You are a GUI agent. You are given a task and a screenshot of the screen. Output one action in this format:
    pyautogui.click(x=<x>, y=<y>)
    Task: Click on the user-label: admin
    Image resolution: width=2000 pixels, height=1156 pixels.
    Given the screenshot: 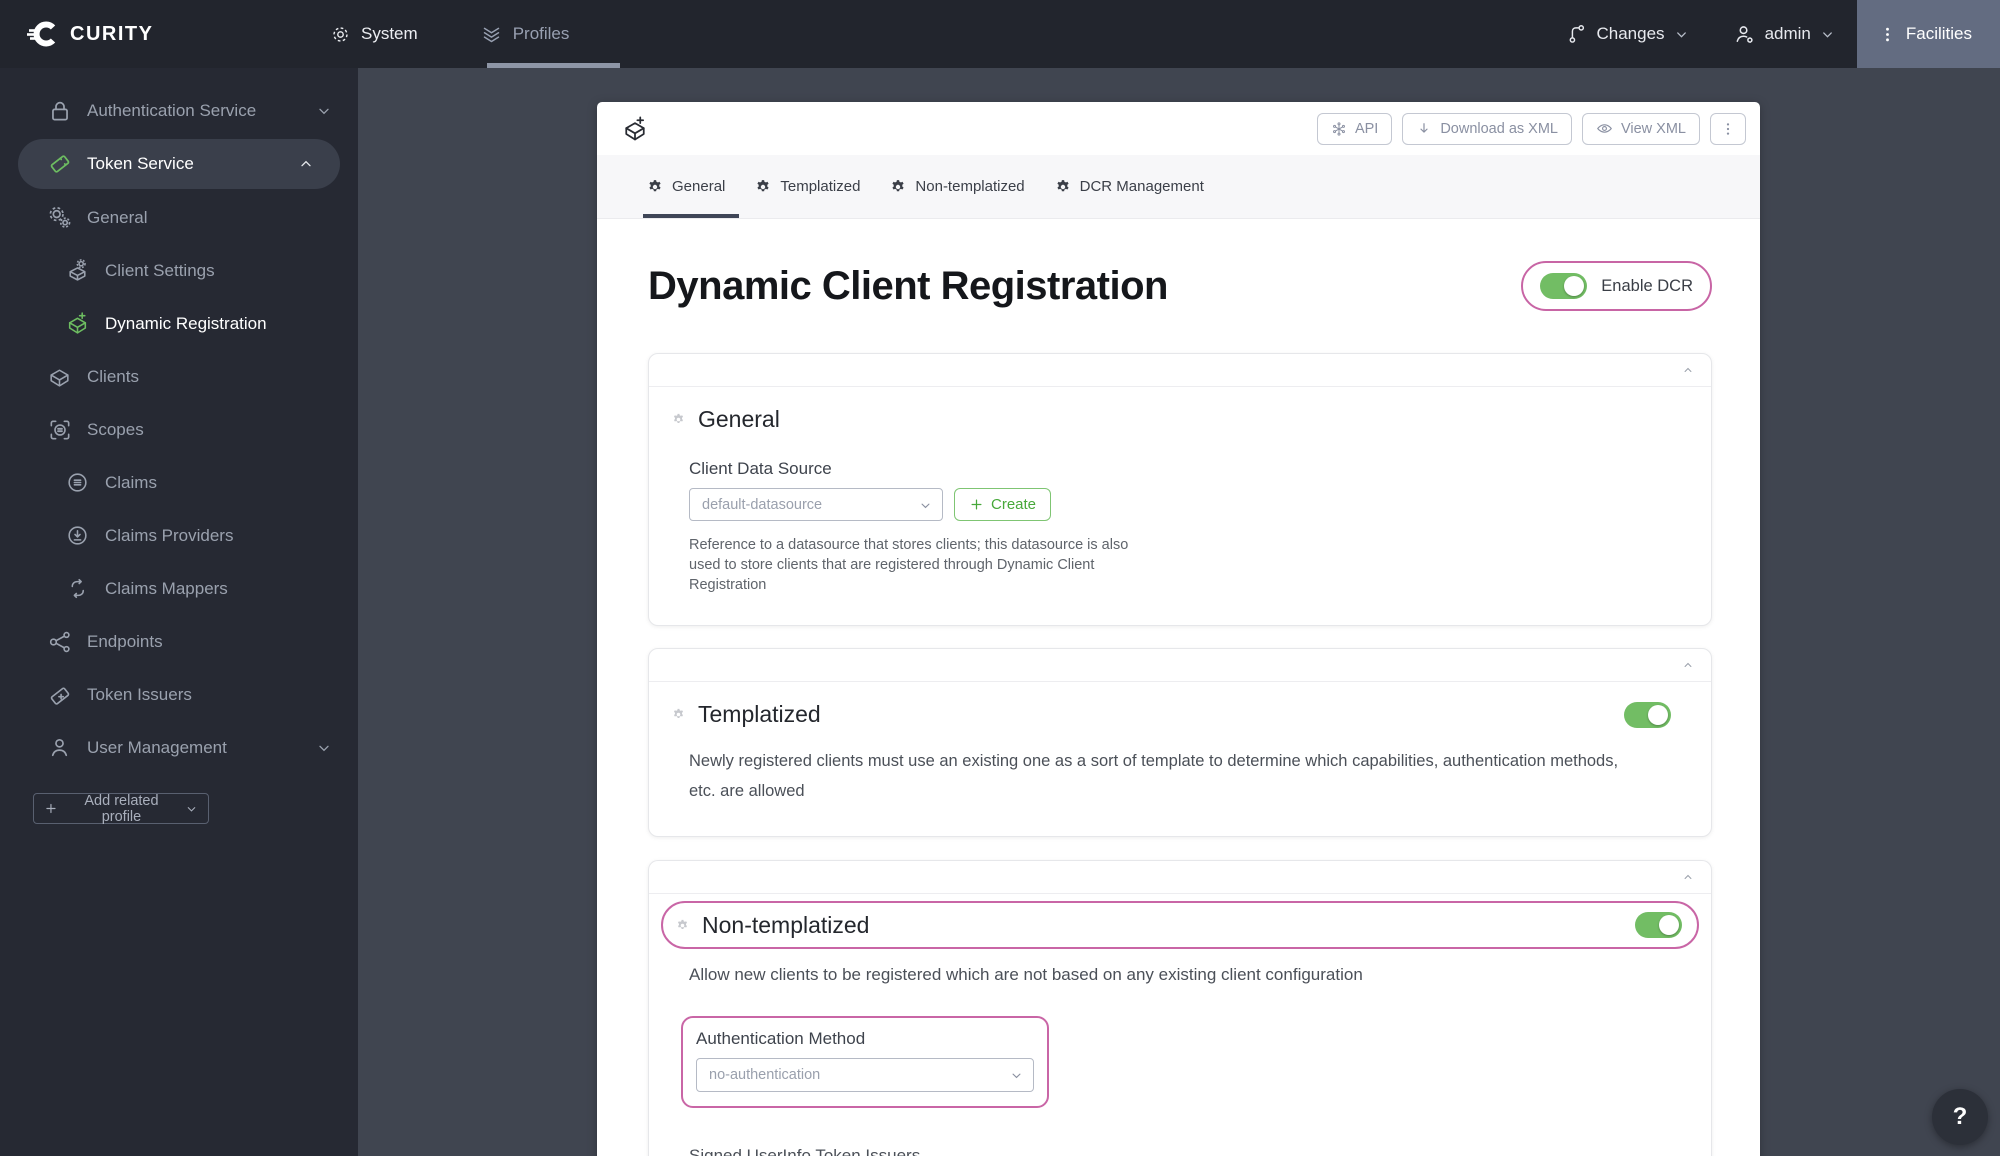 What is the action you would take?
    pyautogui.click(x=1787, y=33)
    